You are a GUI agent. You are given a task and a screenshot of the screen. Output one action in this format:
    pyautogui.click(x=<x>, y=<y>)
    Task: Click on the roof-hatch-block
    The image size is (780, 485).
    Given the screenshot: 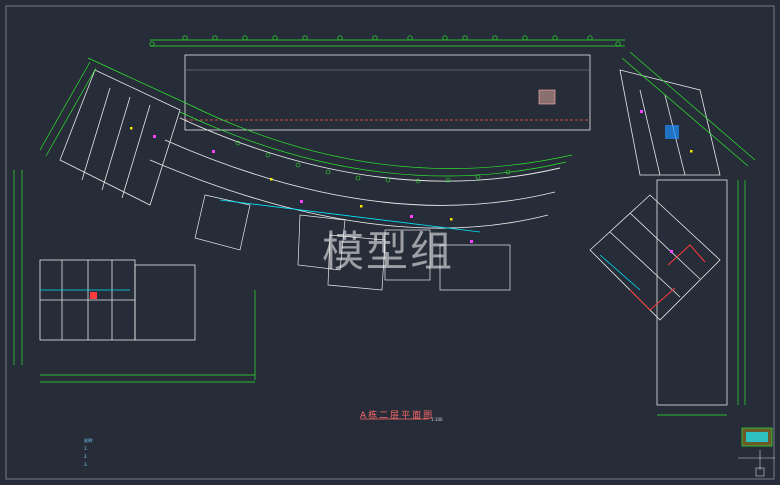 What is the action you would take?
    pyautogui.click(x=547, y=97)
    